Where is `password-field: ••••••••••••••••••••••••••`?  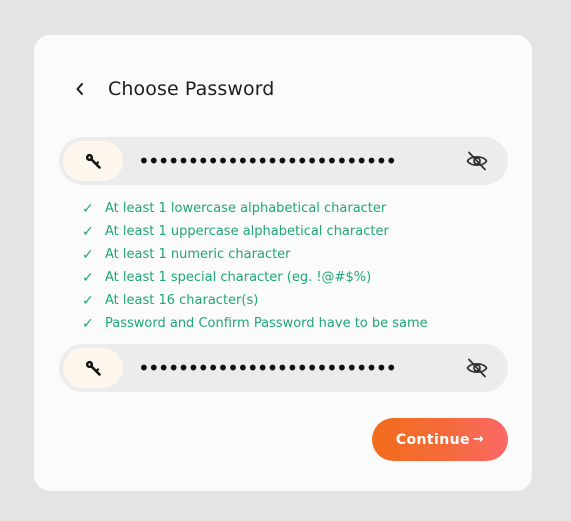 password-field: •••••••••••••••••••••••••• is located at coordinates (283, 161).